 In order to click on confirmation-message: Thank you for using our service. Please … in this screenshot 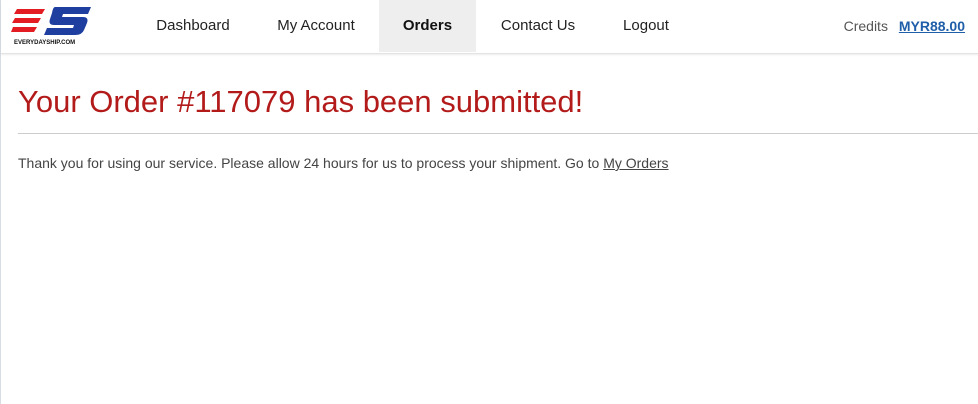, I will do `click(498, 163)`.